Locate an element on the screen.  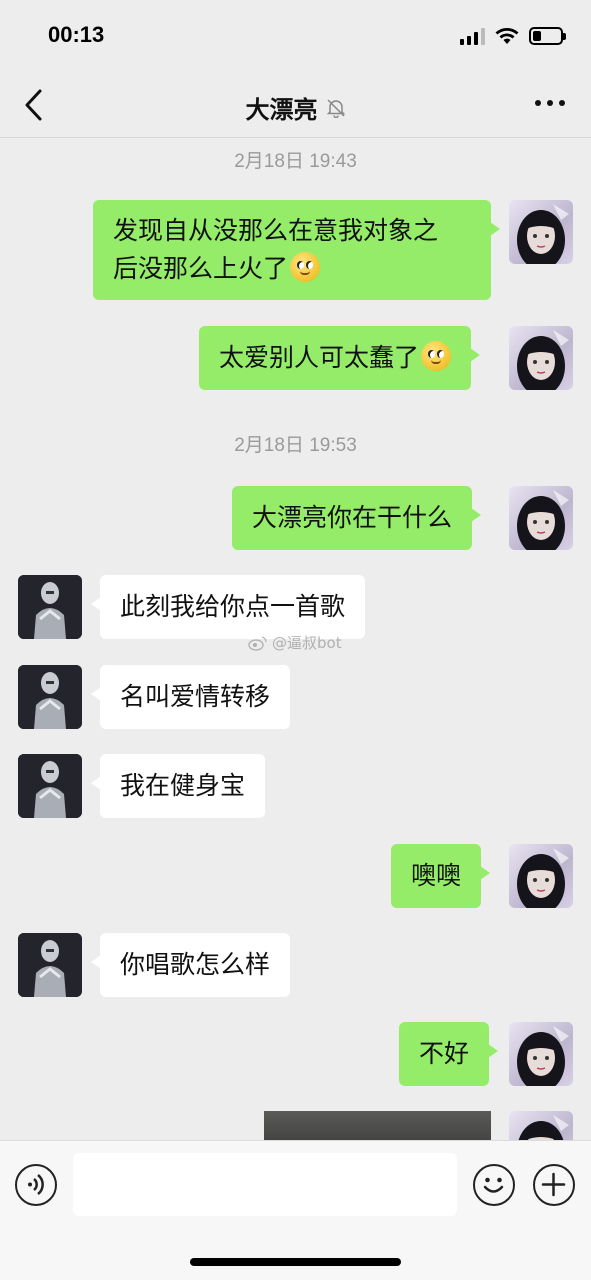
voice-button is located at coordinates (36, 1185).